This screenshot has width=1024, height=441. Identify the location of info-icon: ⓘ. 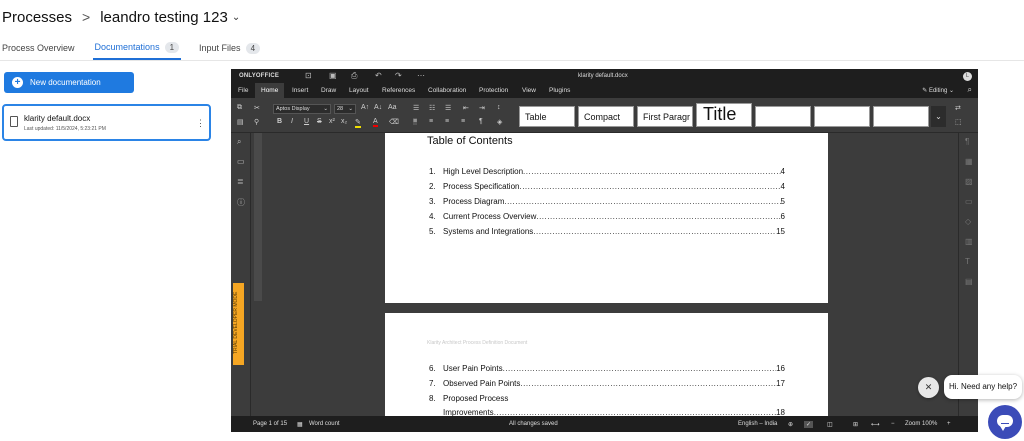
(241, 202).